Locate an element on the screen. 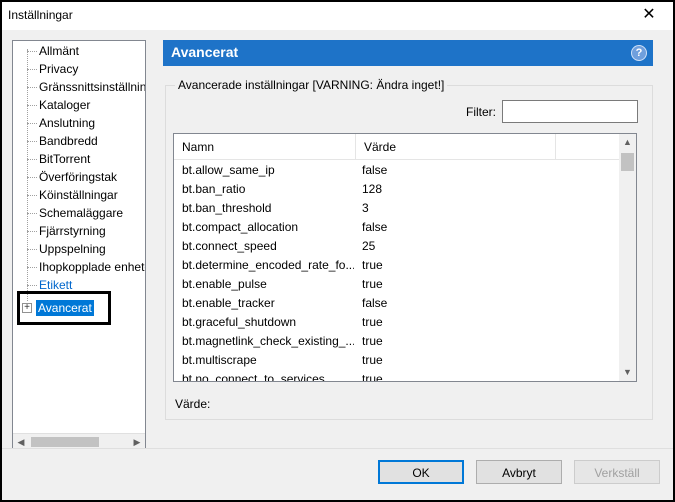  table-row: bt.compact_allocation false is located at coordinates (397, 227).